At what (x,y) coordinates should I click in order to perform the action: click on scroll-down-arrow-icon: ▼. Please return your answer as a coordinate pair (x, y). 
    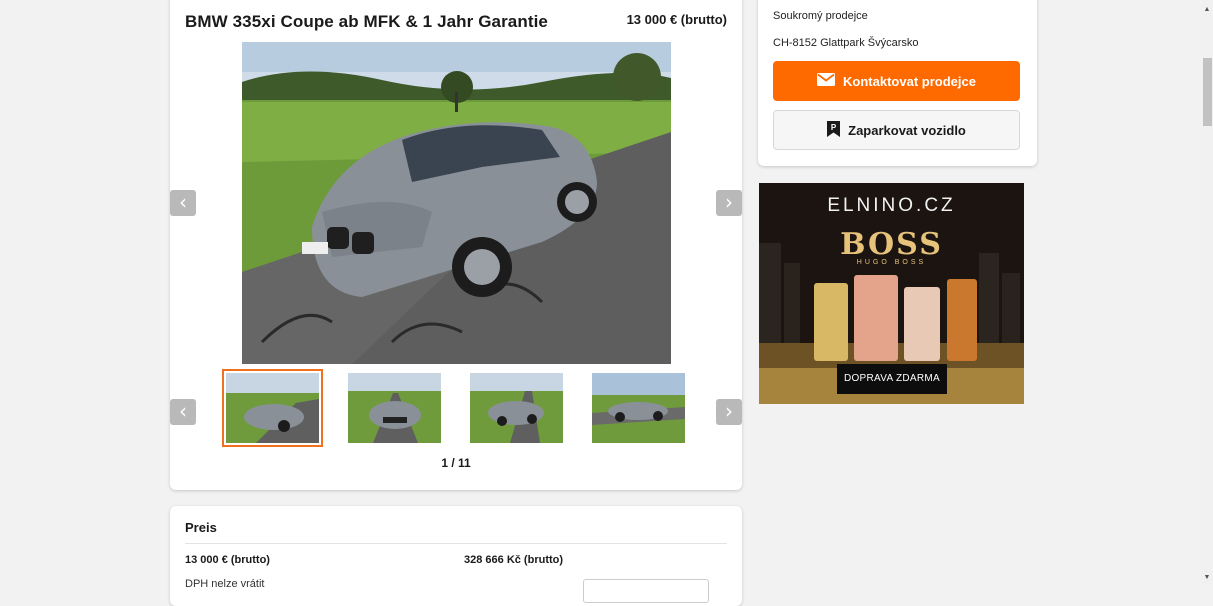
    Looking at the image, I should click on (1207, 577).